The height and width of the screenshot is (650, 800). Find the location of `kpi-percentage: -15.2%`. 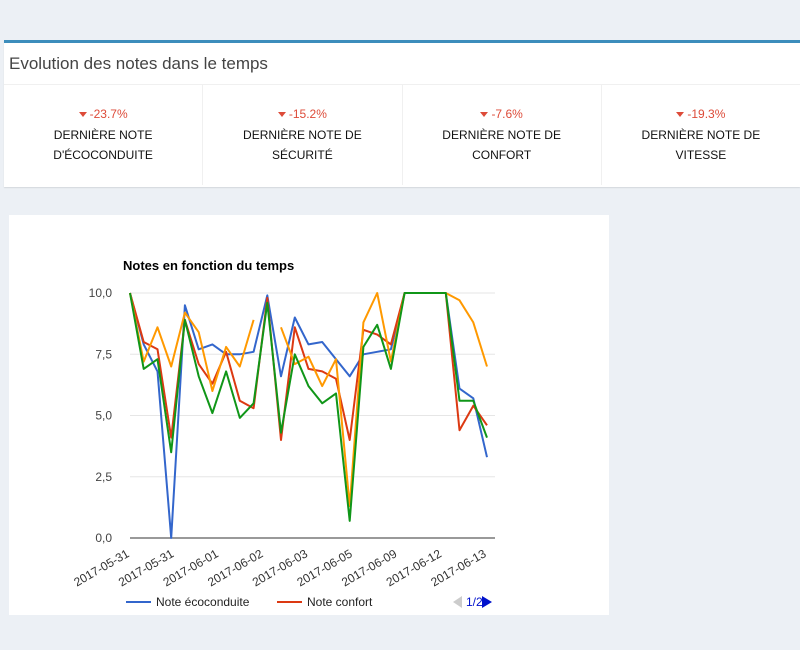

kpi-percentage: -15.2% is located at coordinates (302, 114).